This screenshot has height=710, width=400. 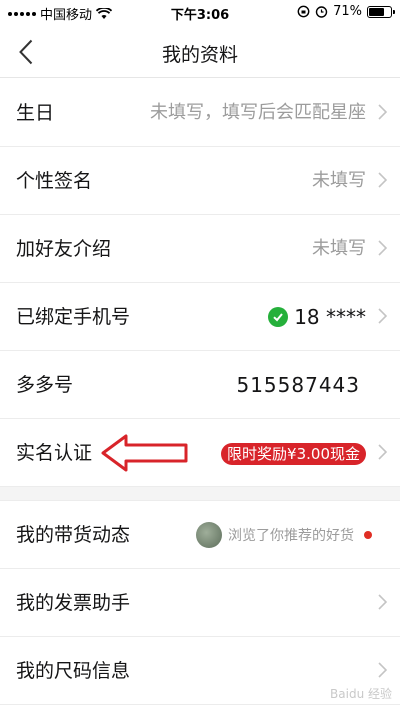 I want to click on verified-check-icon, so click(x=278, y=317).